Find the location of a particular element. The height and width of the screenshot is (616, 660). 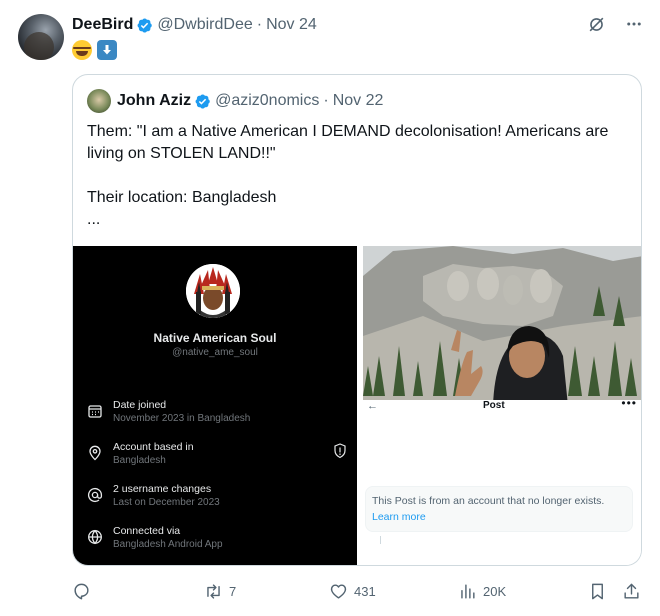

quoted-post-date: Nov 22 is located at coordinates (358, 100).